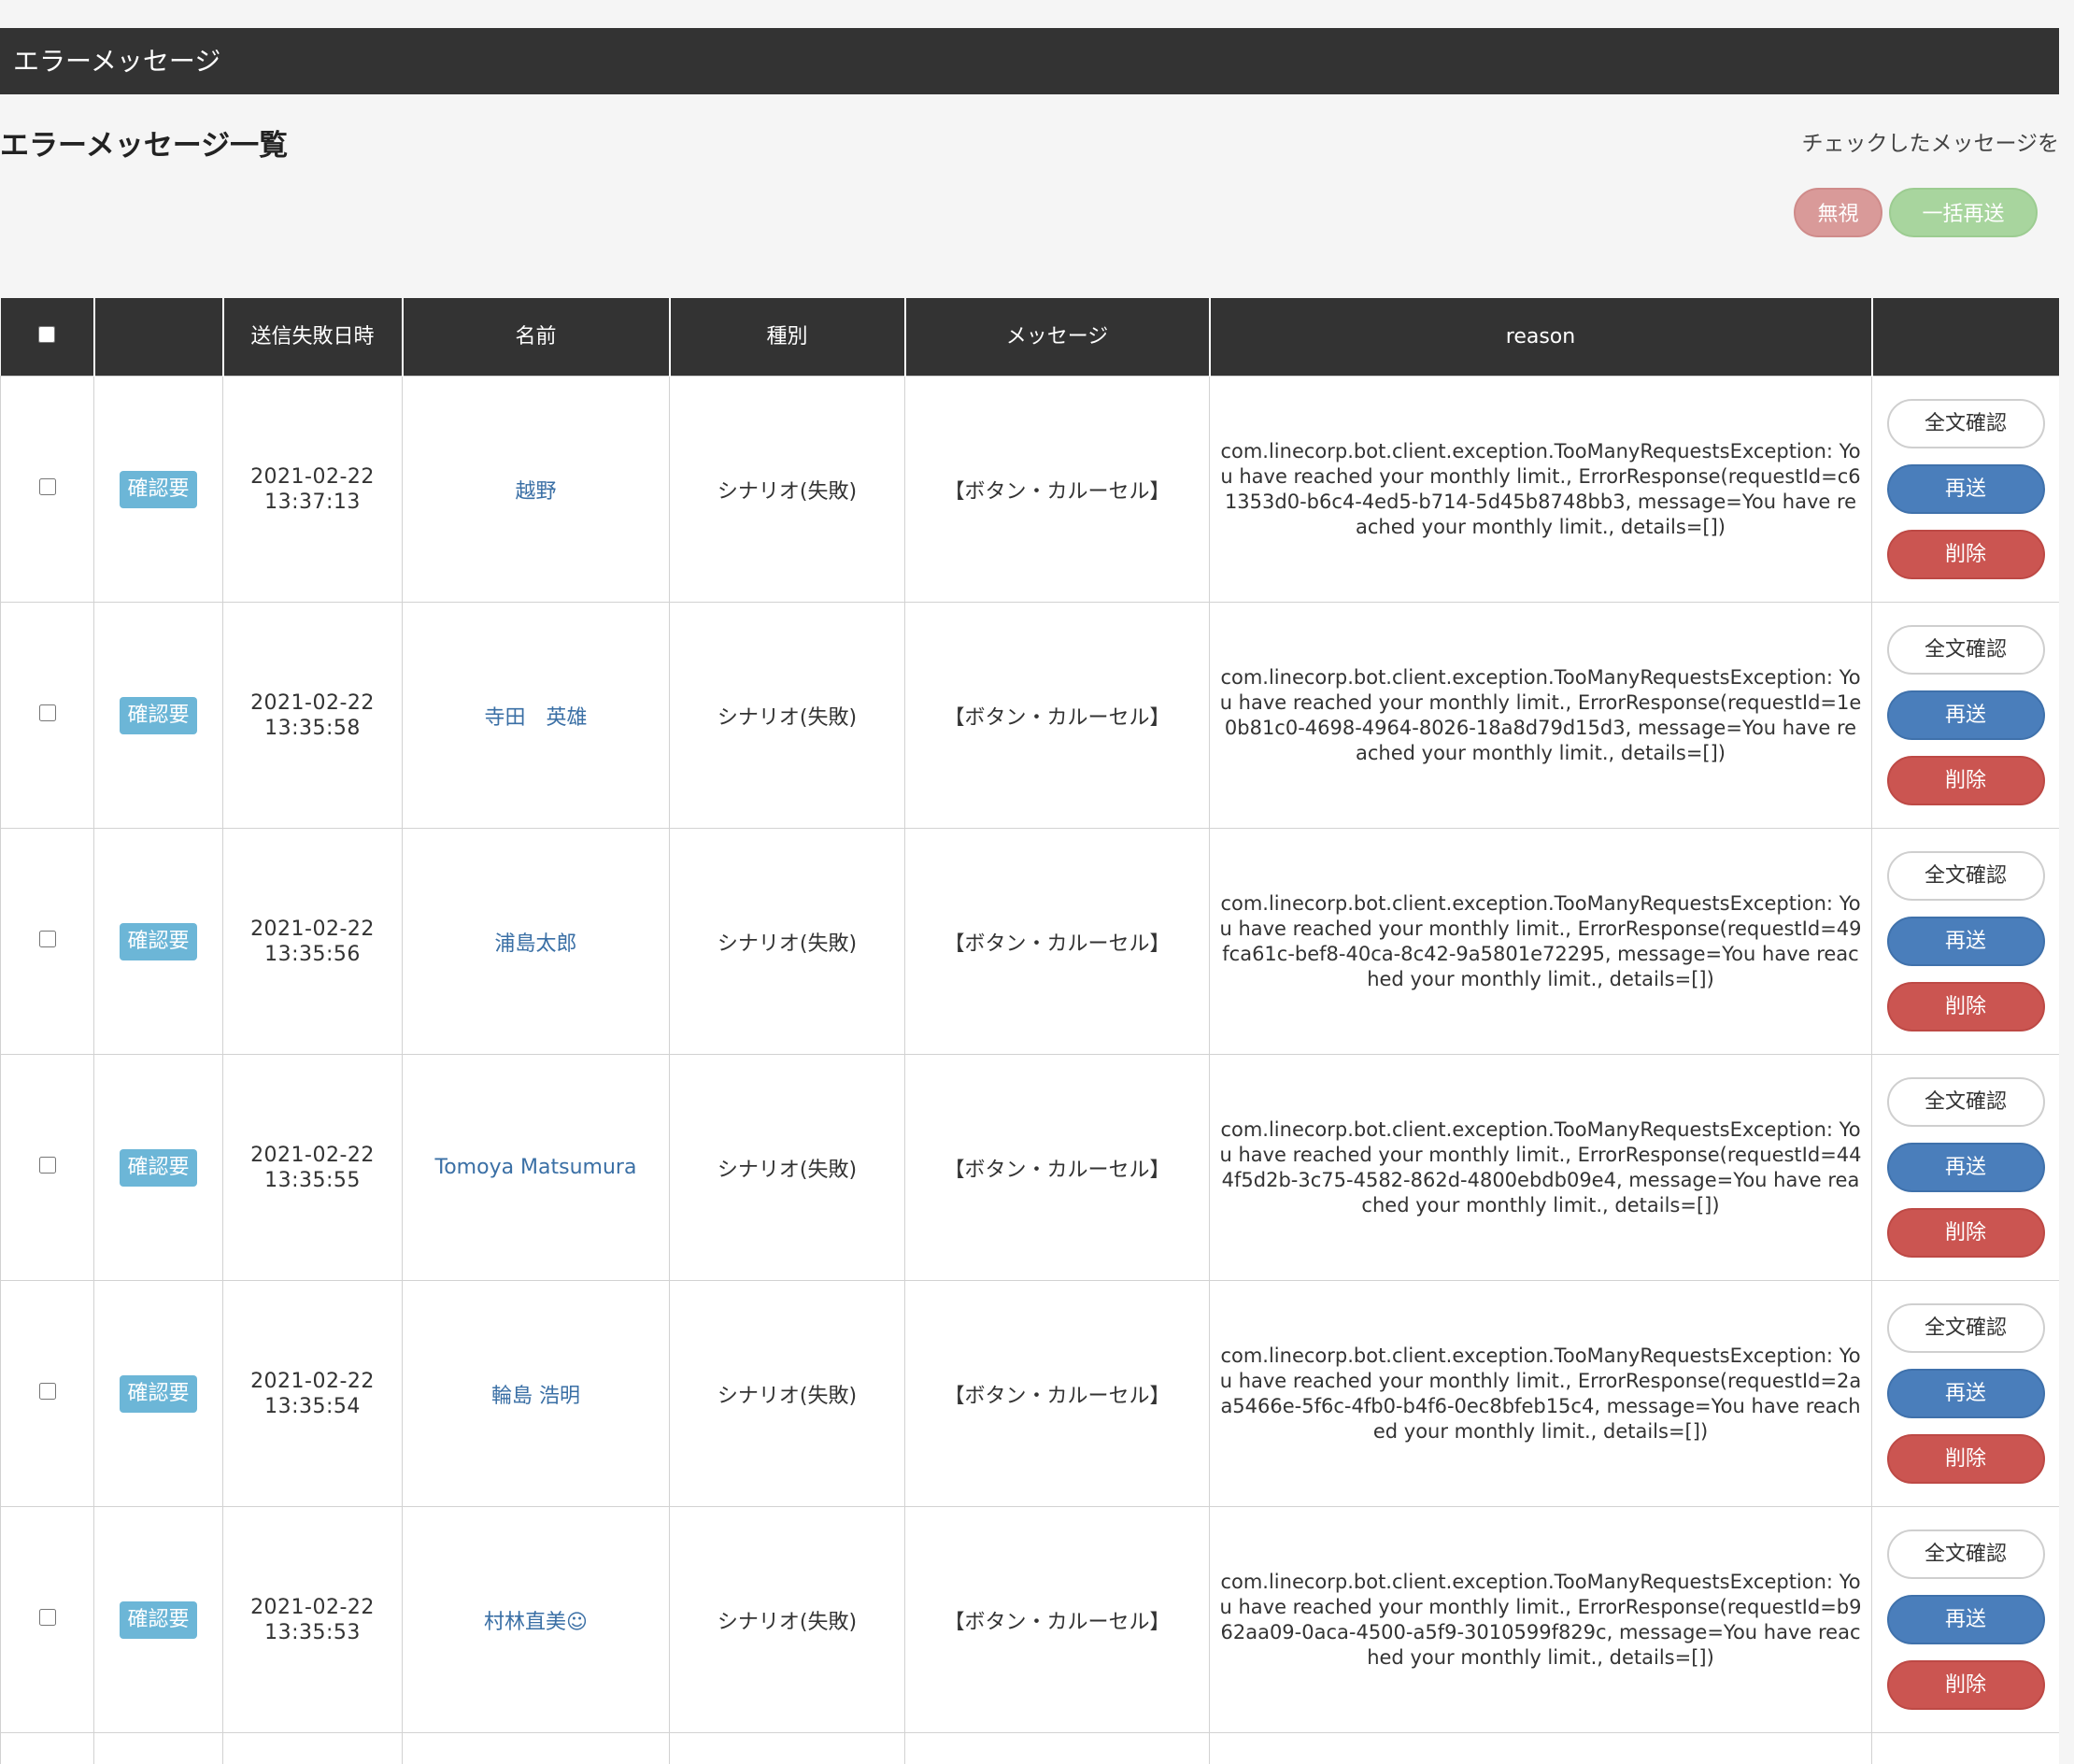 The width and height of the screenshot is (2074, 1764). What do you see at coordinates (1838, 212) in the screenshot?
I see `ignore-button: 無視` at bounding box center [1838, 212].